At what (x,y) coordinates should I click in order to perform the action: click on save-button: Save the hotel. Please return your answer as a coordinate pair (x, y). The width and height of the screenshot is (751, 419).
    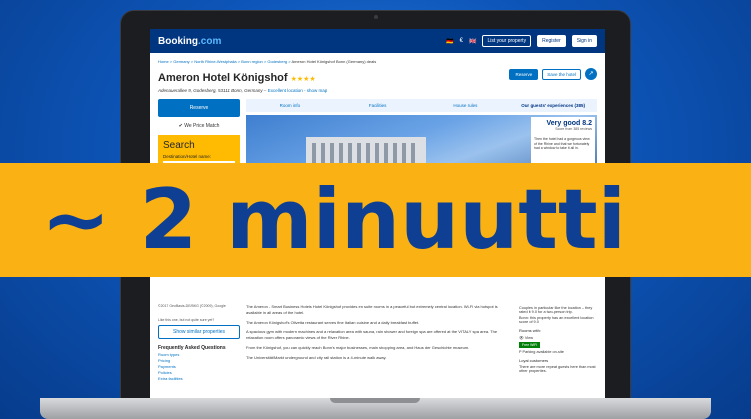
    Looking at the image, I should click on (561, 74).